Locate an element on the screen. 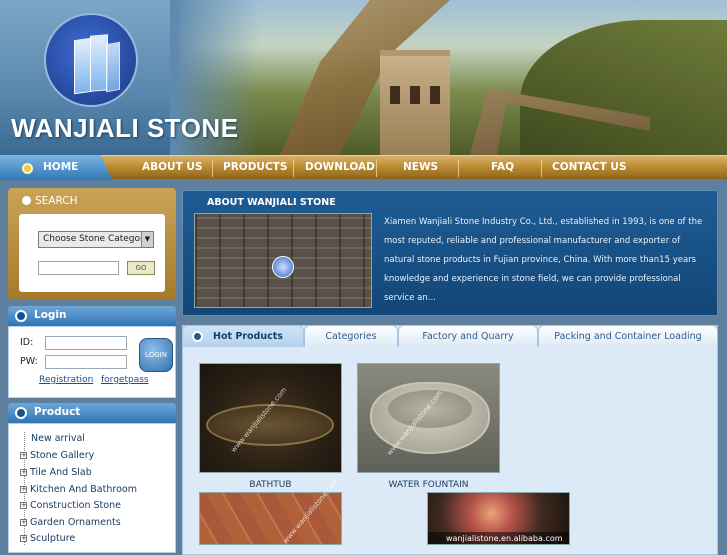 The height and width of the screenshot is (555, 727). chevron-down-icon: ▼ is located at coordinates (147, 239).